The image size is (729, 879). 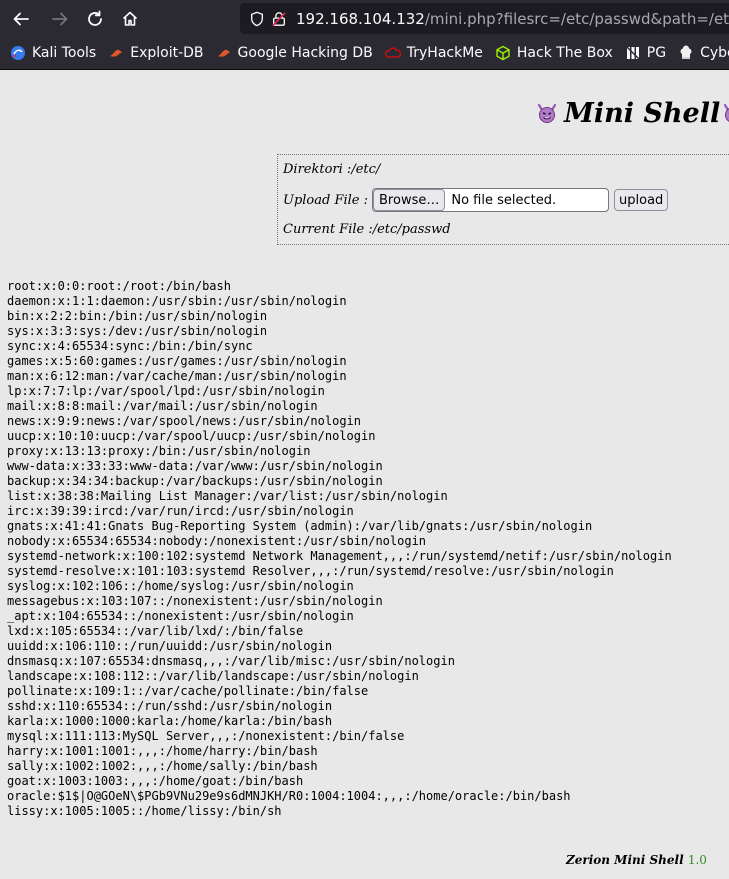 I want to click on insecure-lock-icon, so click(x=279, y=19).